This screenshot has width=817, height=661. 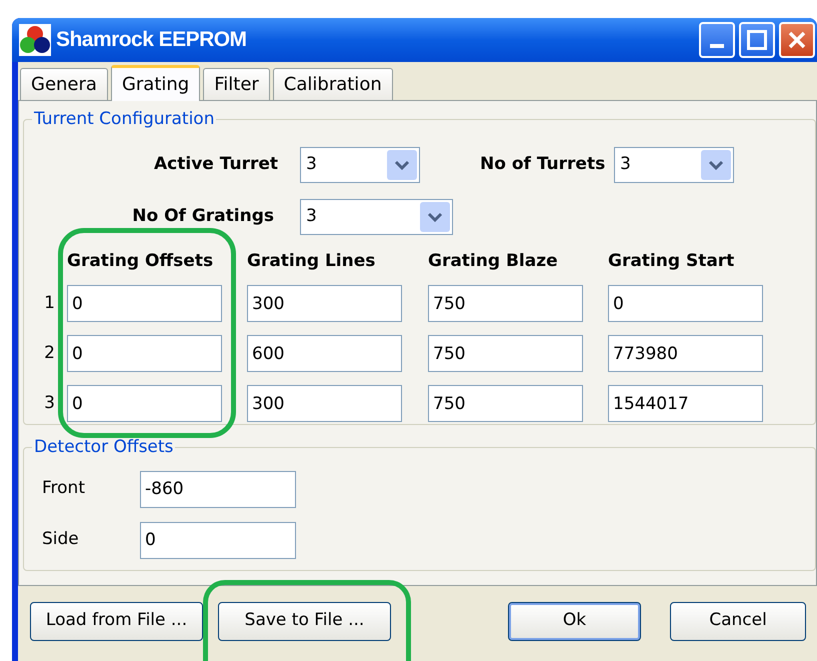 What do you see at coordinates (49, 353) in the screenshot?
I see `row-number: 2` at bounding box center [49, 353].